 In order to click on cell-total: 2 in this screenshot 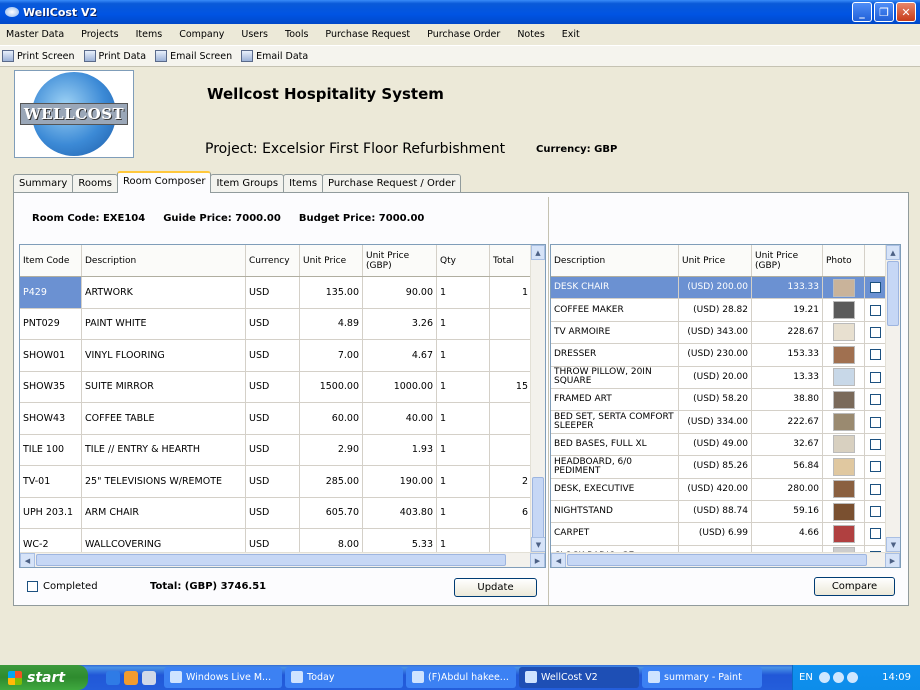, I will do `click(511, 481)`.